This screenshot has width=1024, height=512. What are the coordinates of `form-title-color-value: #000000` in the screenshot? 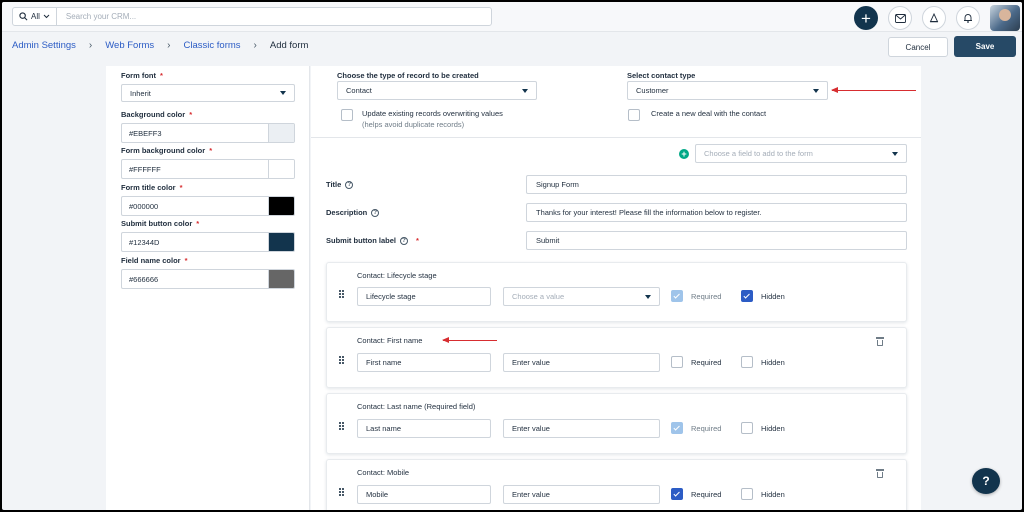 It's located at (144, 206).